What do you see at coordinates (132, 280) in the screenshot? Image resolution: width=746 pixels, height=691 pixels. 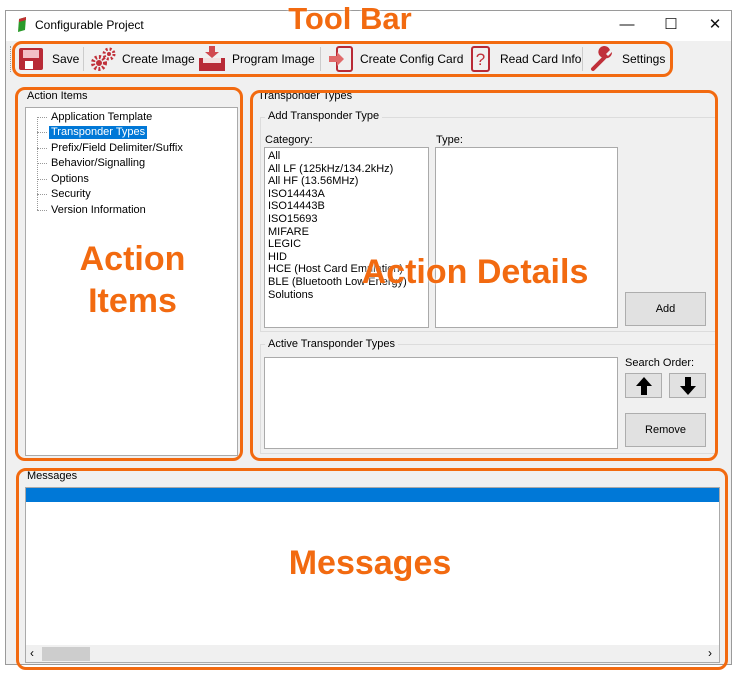 I see `annotation-action-items: Action Items` at bounding box center [132, 280].